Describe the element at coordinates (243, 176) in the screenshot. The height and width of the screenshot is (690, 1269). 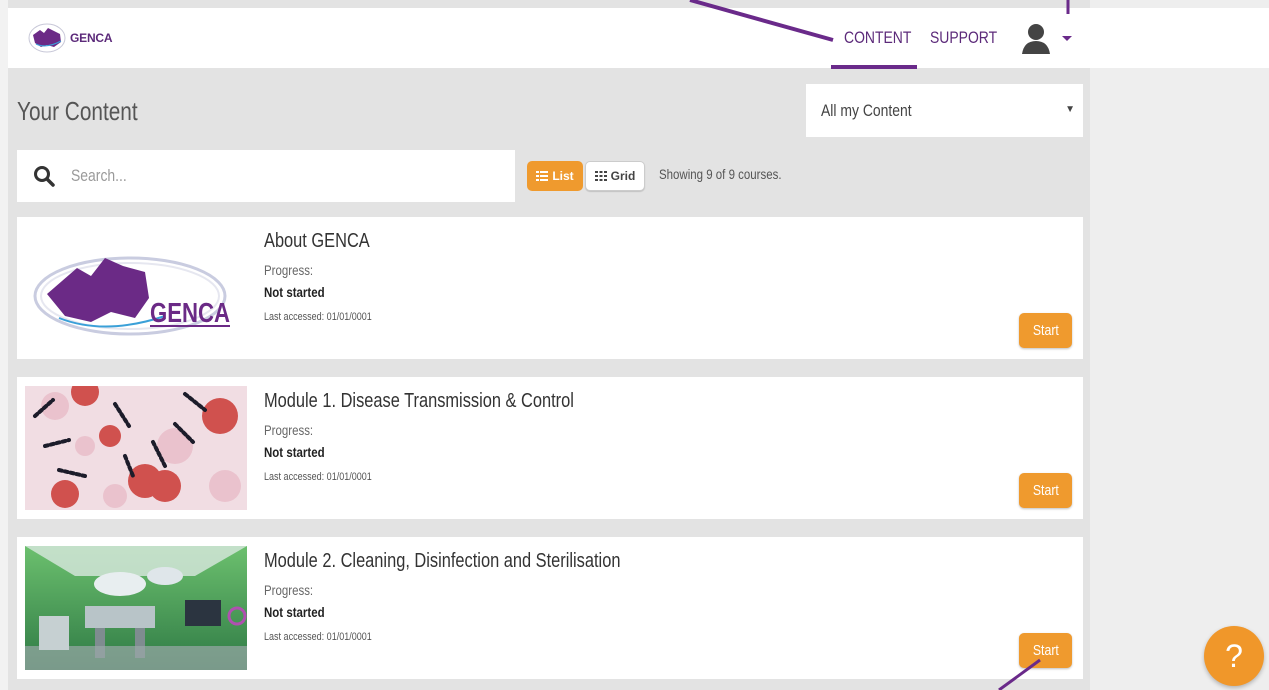
I see `search-input` at that location.